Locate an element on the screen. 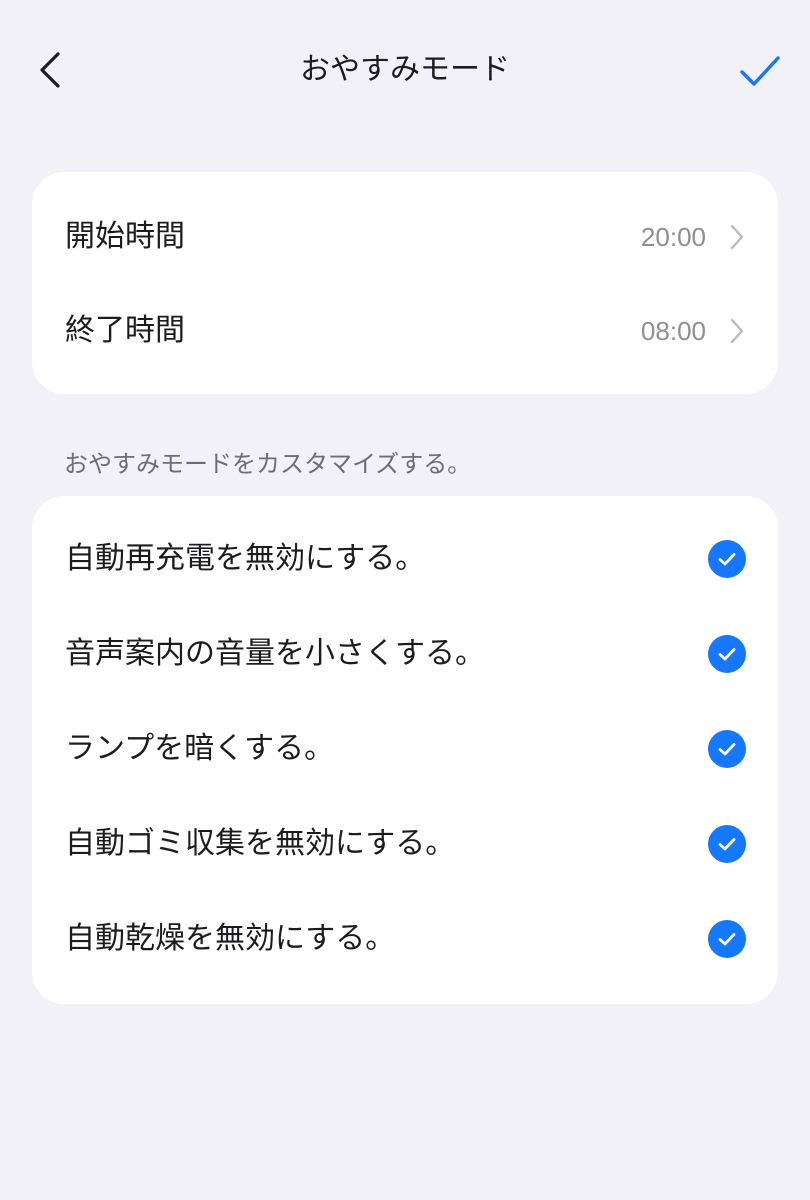 The height and width of the screenshot is (1200, 810). start-time-label: 開始時間 is located at coordinates (125, 236).